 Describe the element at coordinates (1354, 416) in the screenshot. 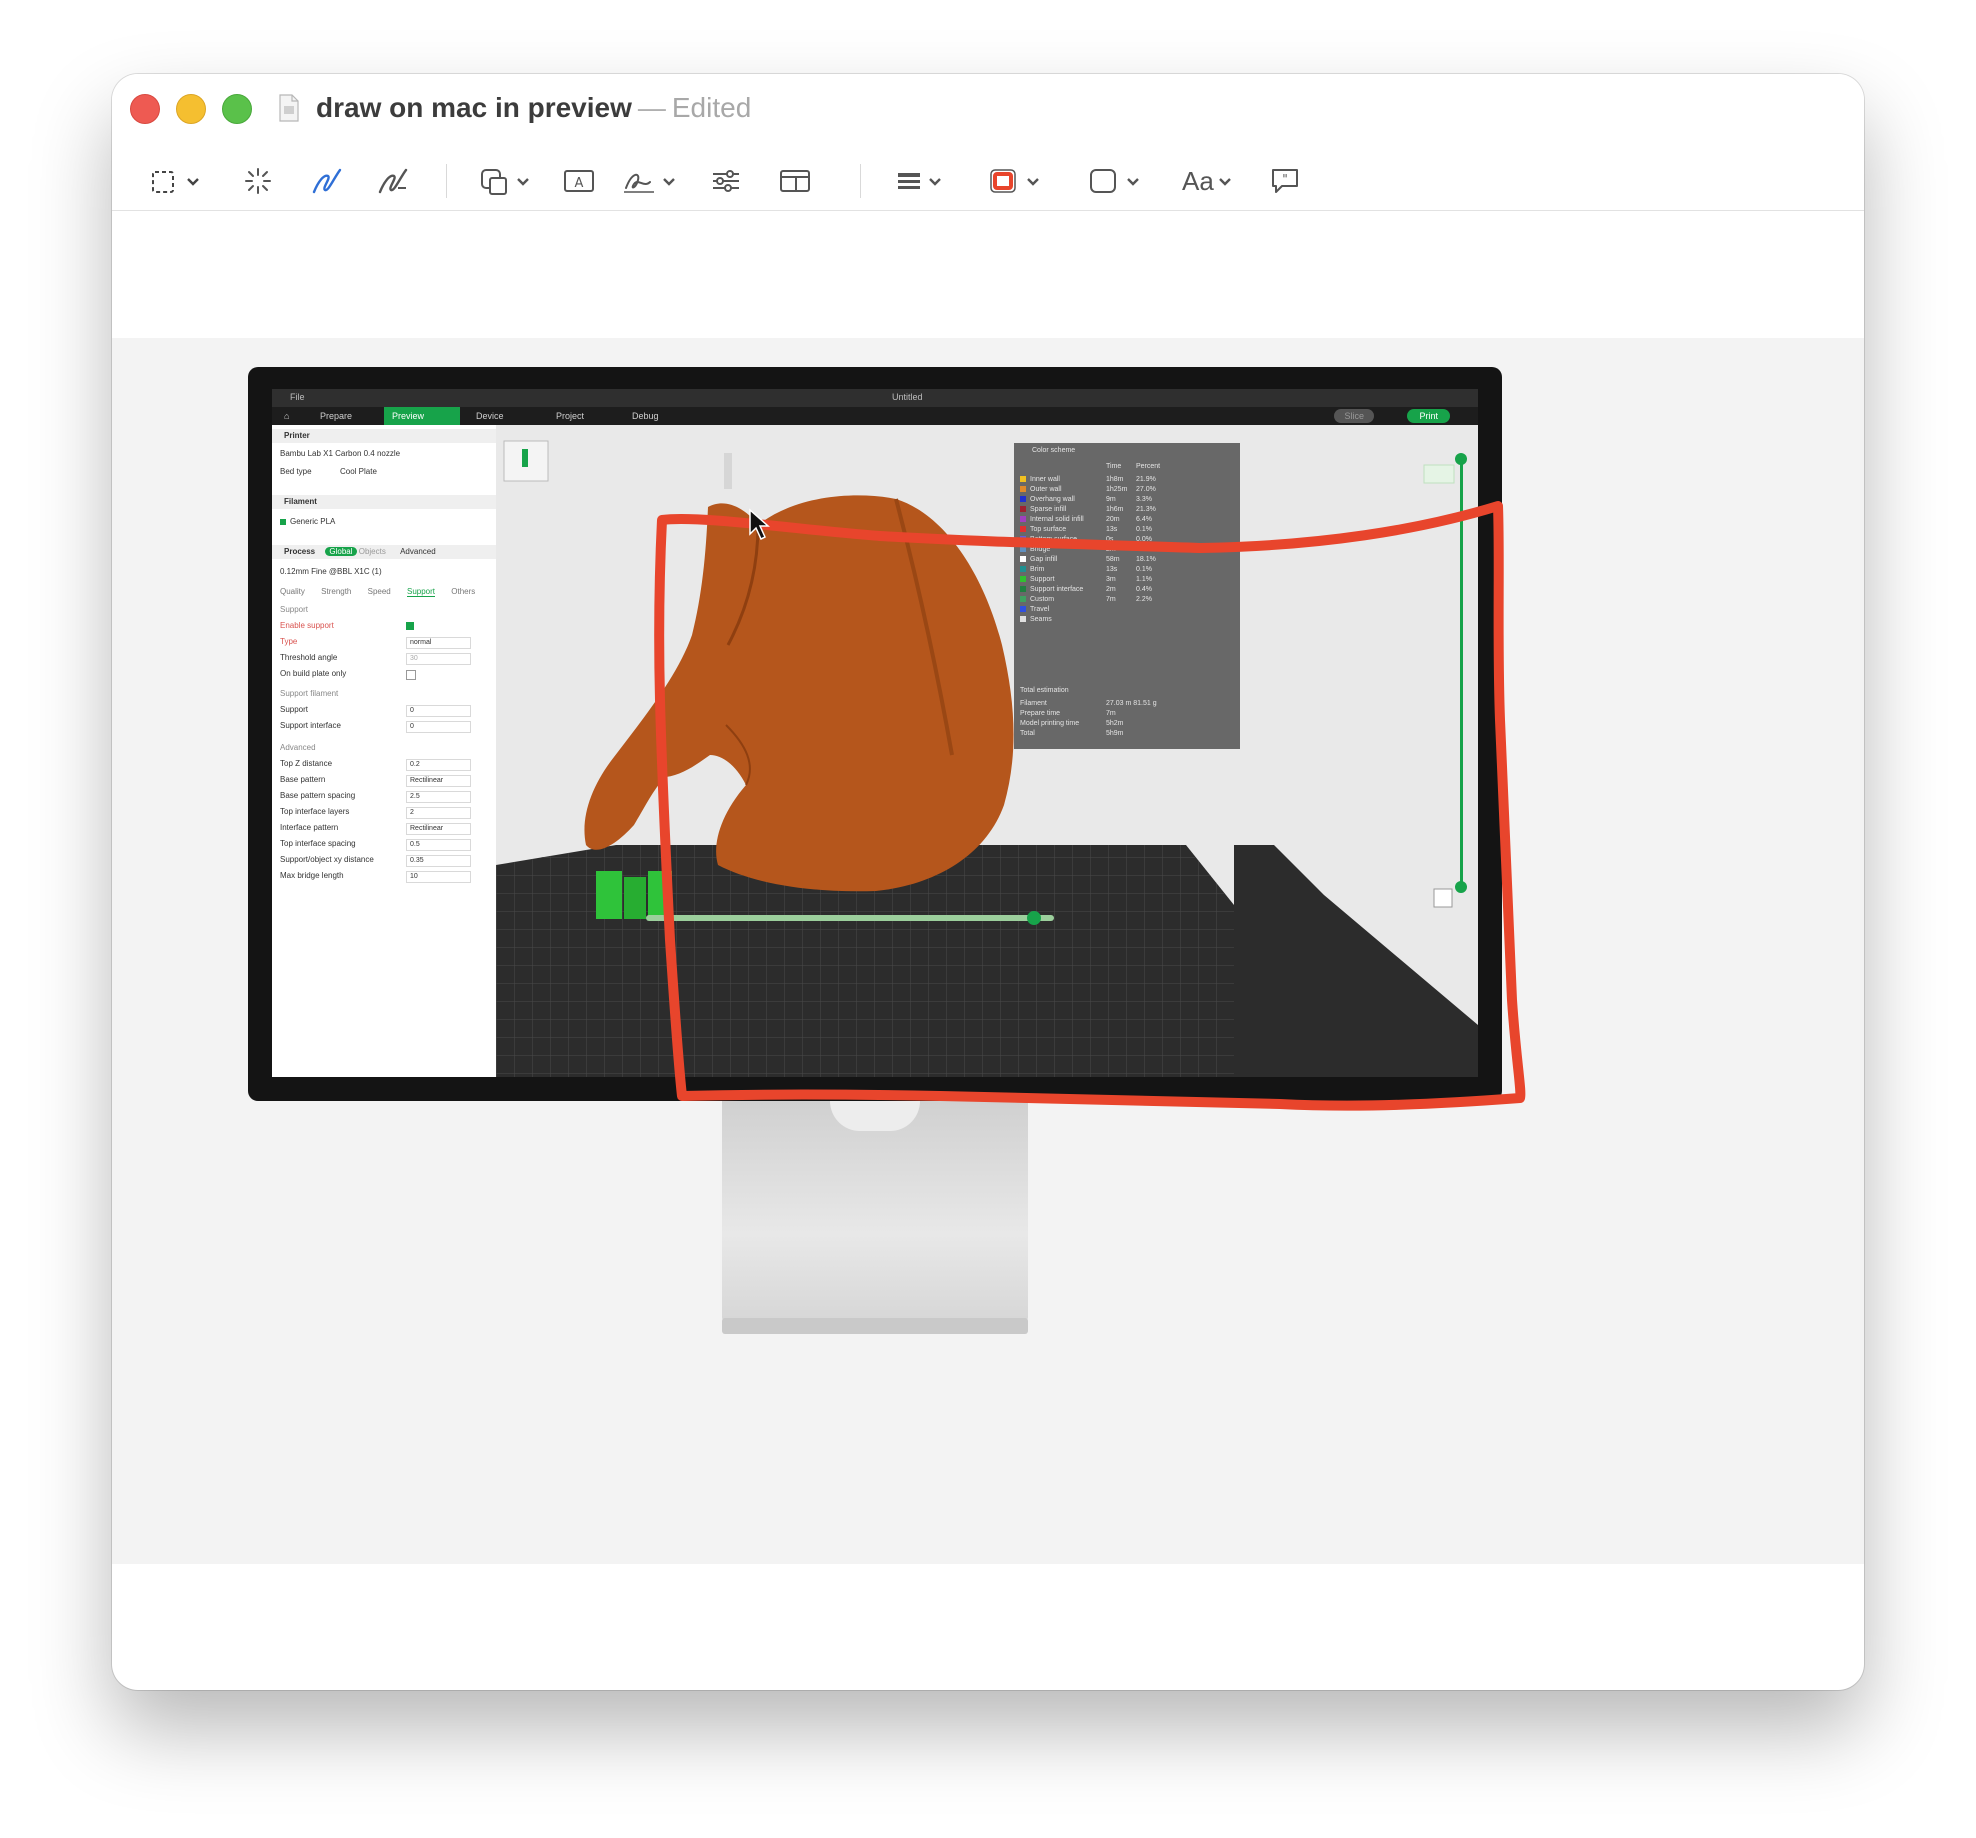

I see `slice-button: Slice` at that location.